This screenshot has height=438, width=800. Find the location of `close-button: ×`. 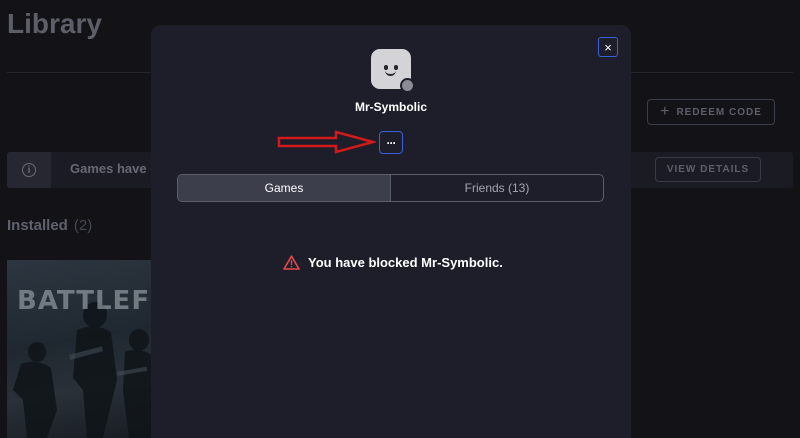

close-button: × is located at coordinates (608, 47).